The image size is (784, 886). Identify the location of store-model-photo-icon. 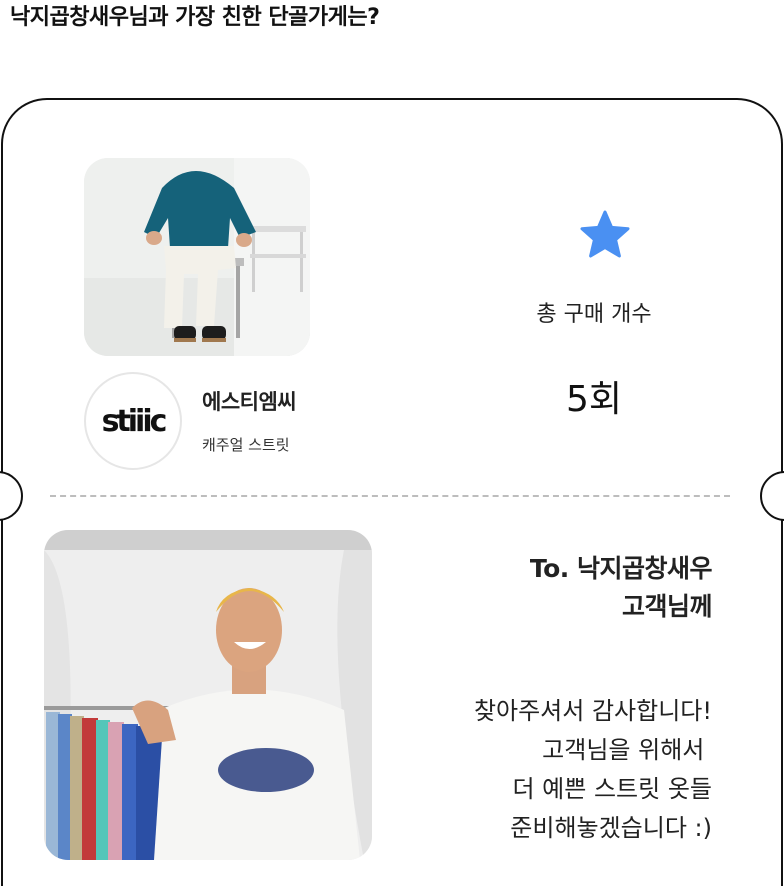
(197, 257).